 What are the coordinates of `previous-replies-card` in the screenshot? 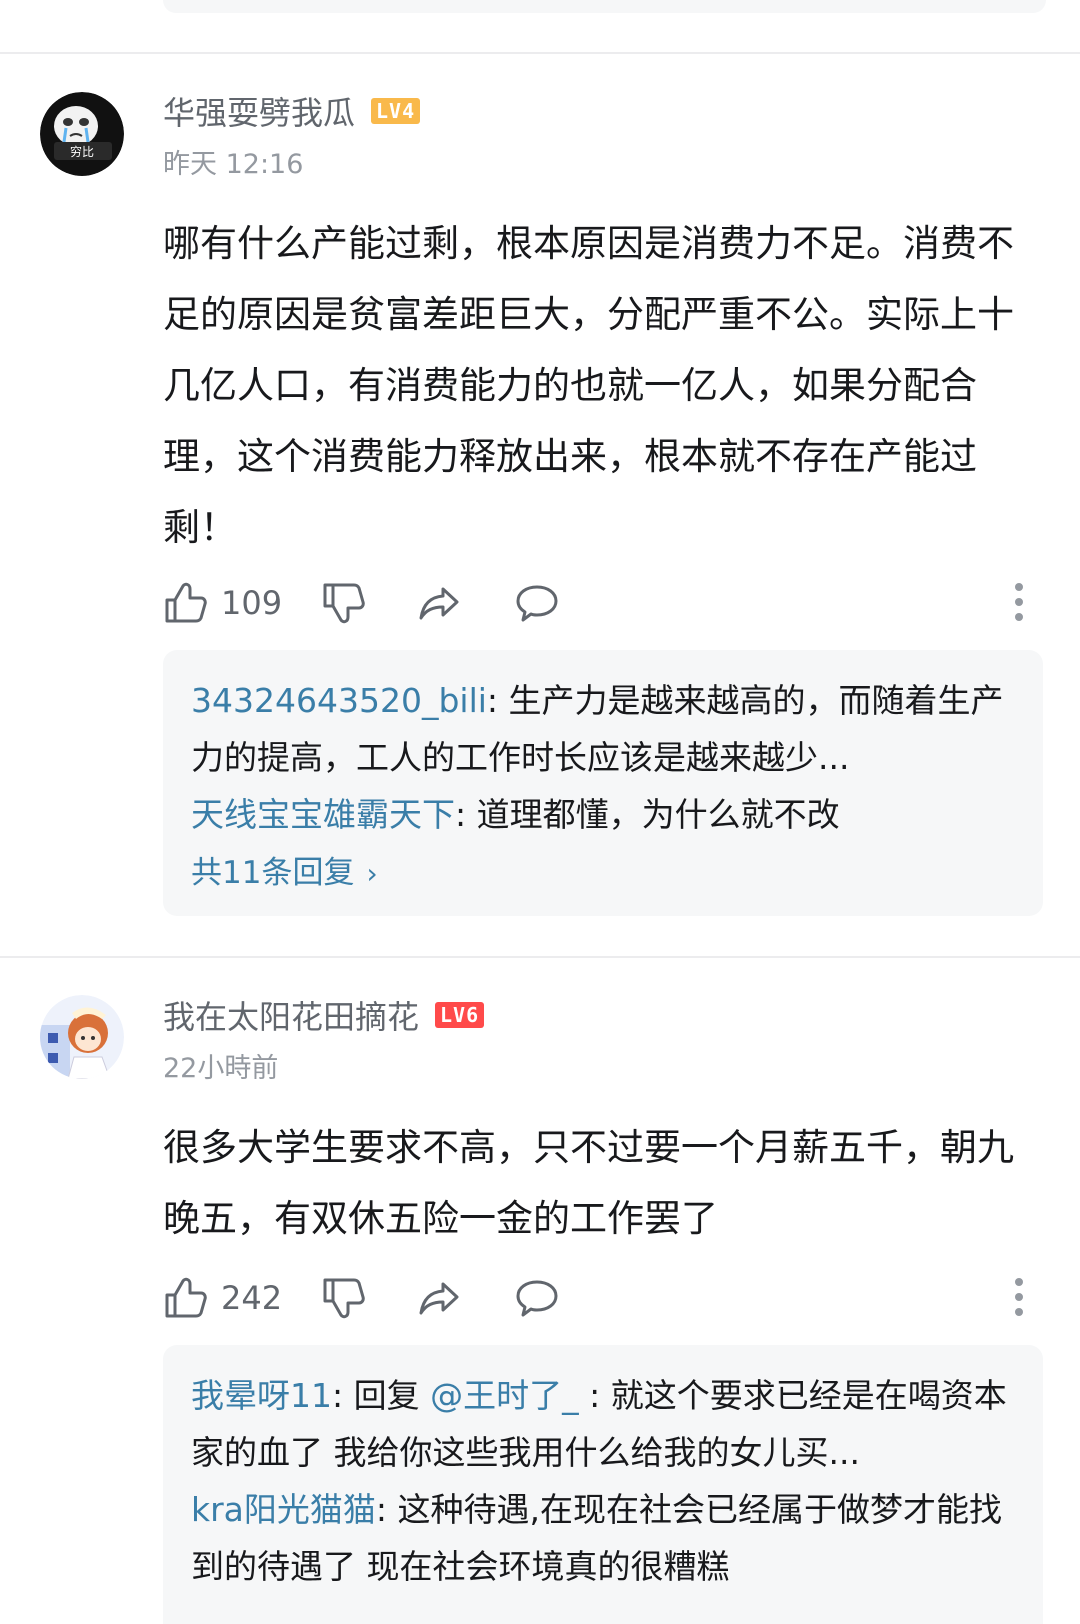 It's located at (604, 6).